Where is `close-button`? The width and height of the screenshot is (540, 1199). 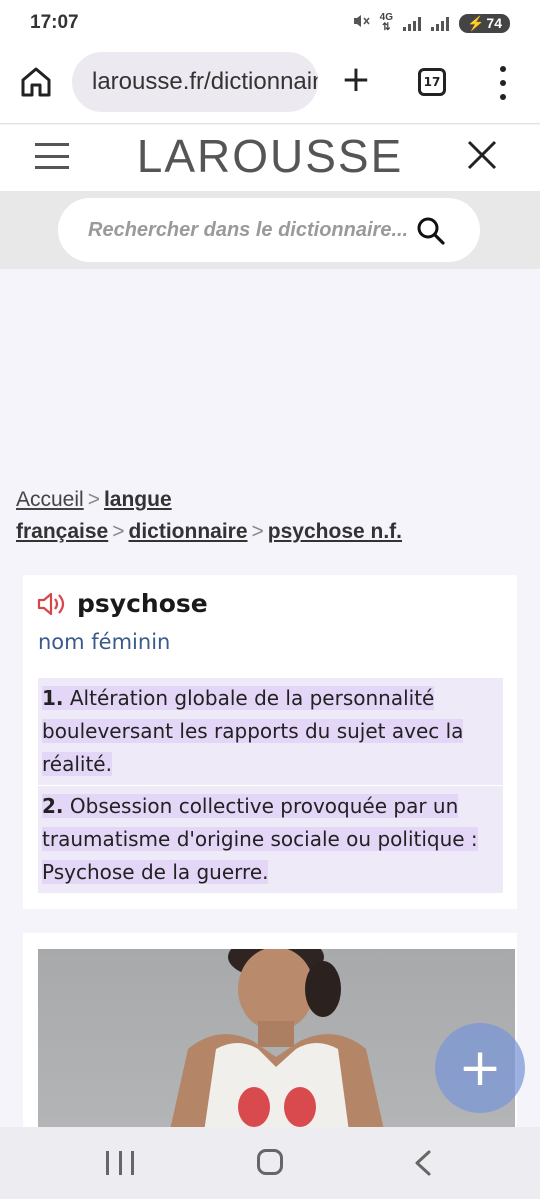 close-button is located at coordinates (482, 155).